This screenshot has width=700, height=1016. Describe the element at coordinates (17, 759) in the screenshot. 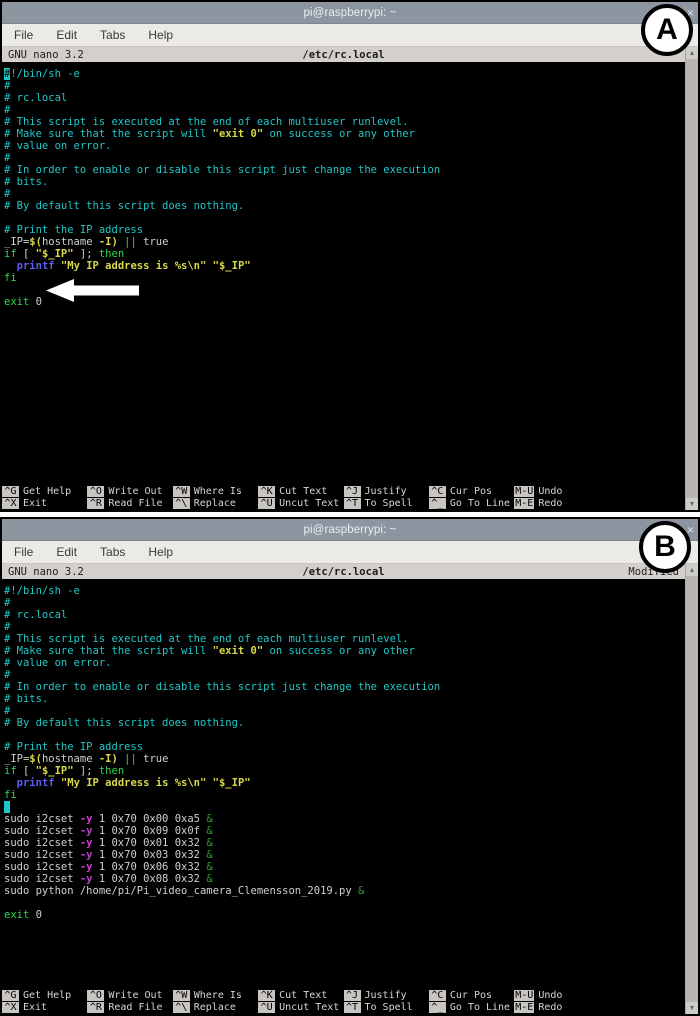

I see `code-token: _IP=` at that location.